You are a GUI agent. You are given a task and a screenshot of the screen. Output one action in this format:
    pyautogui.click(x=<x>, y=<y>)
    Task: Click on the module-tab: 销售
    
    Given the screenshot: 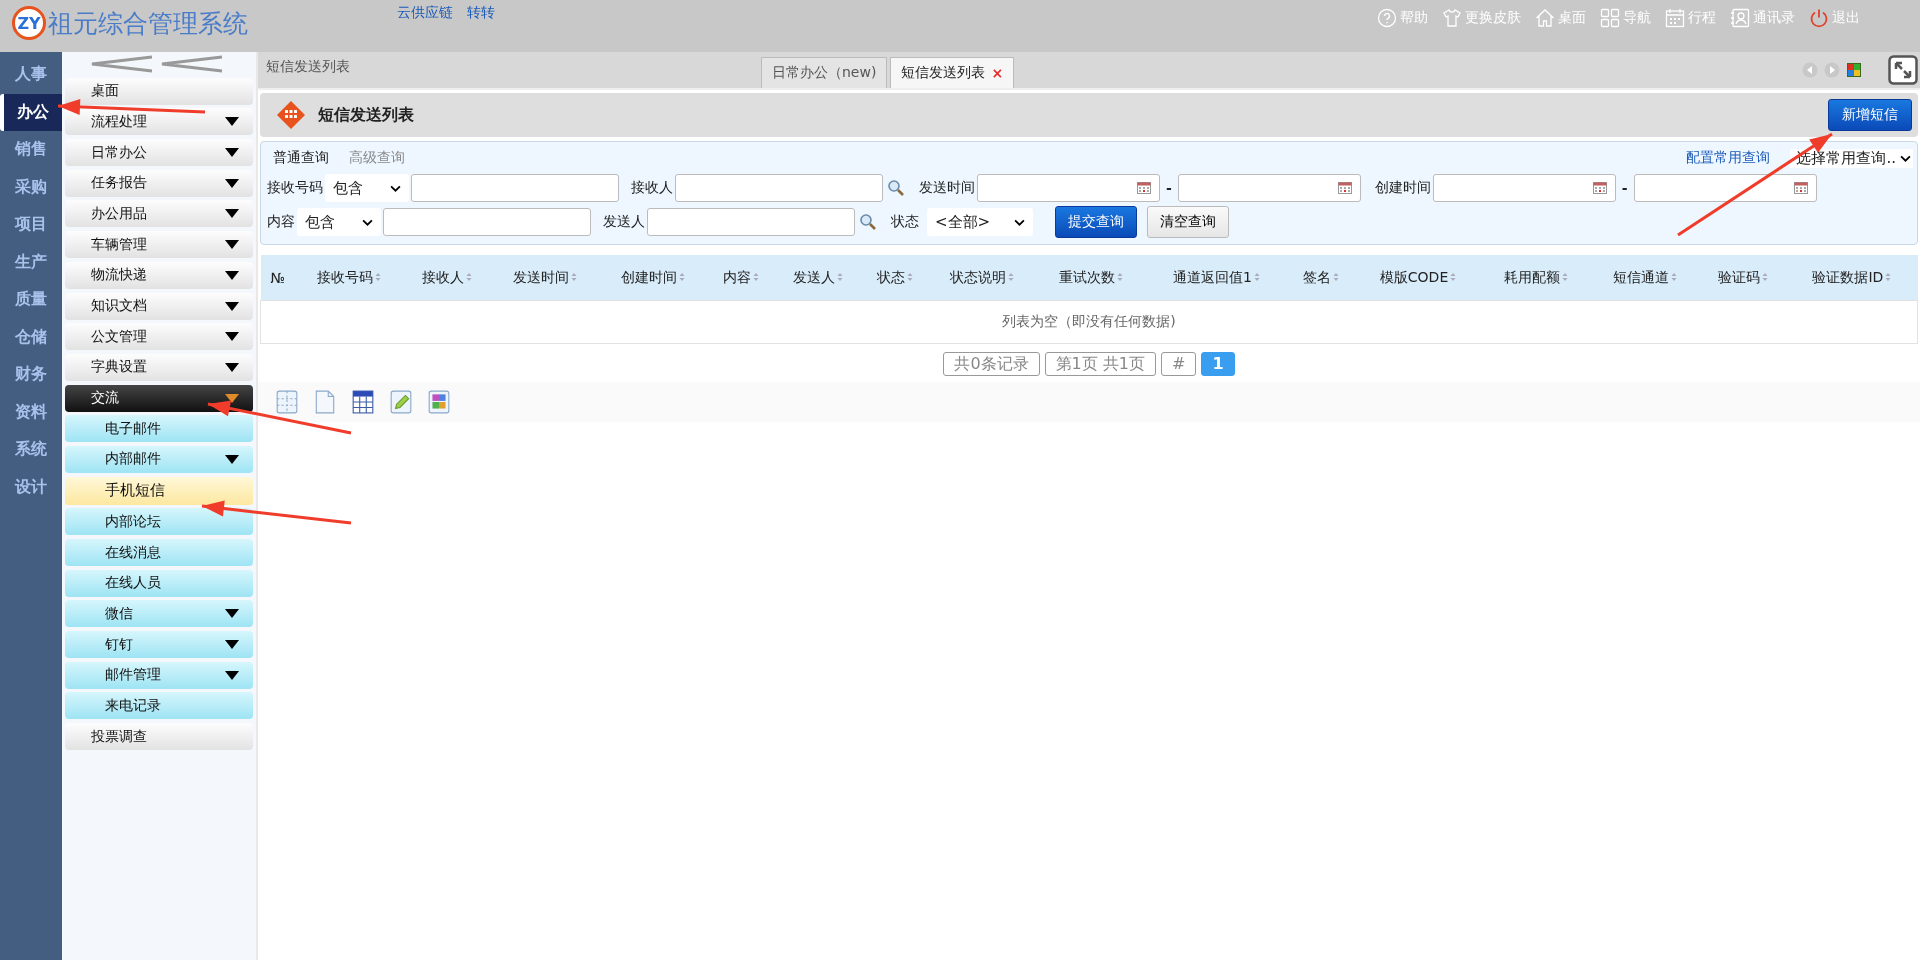 What is the action you would take?
    pyautogui.click(x=31, y=150)
    